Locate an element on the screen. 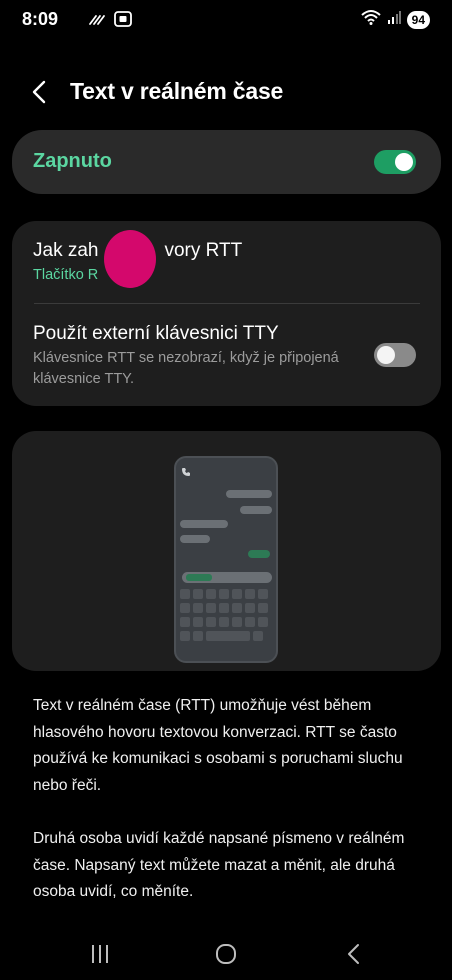  how-to-start-rtt-row: Jak zah vory RTT Tlačítko R is located at coordinates (226, 262).